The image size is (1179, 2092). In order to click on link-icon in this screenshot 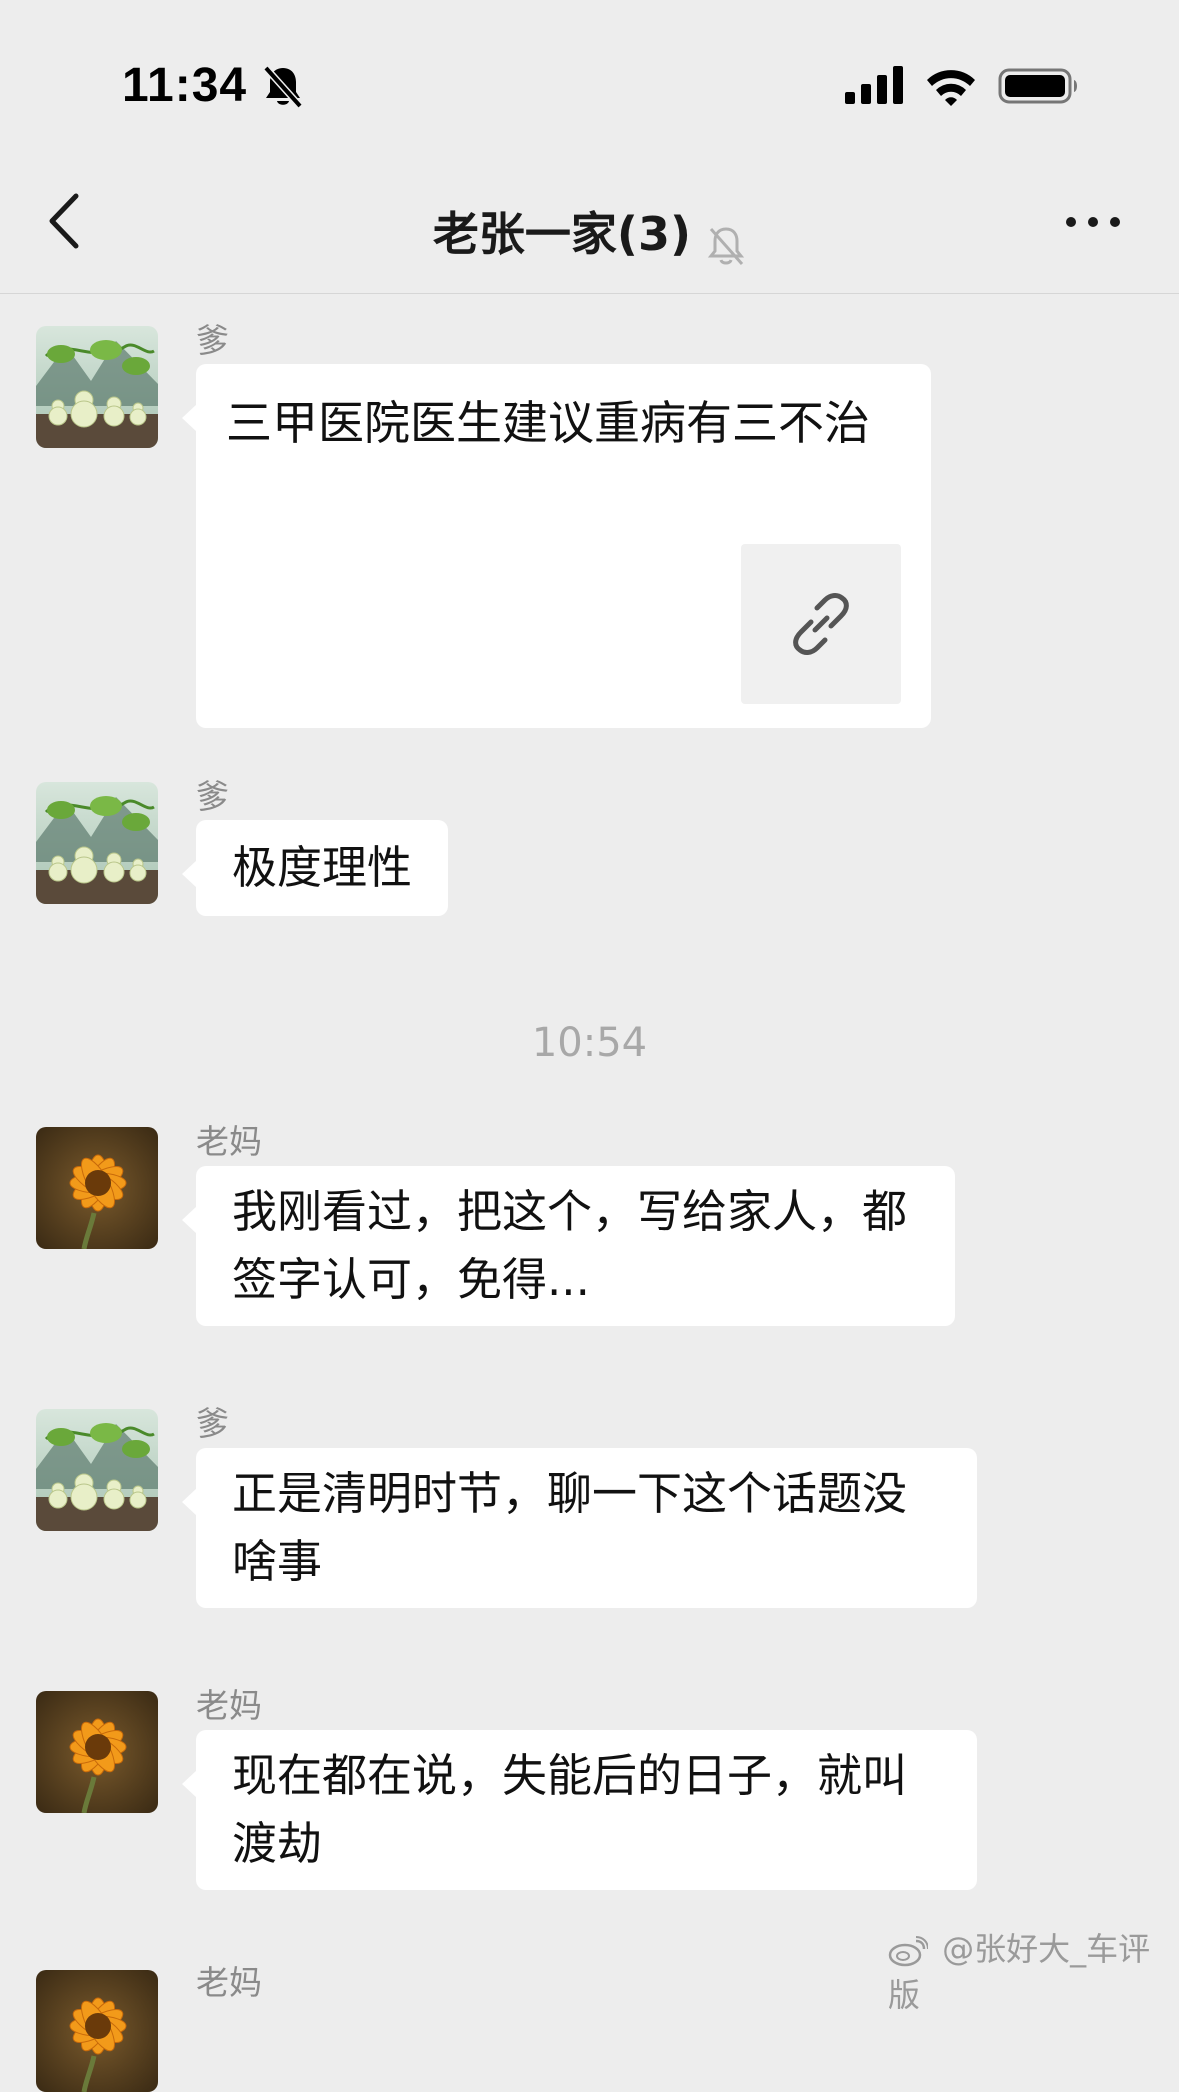, I will do `click(821, 624)`.